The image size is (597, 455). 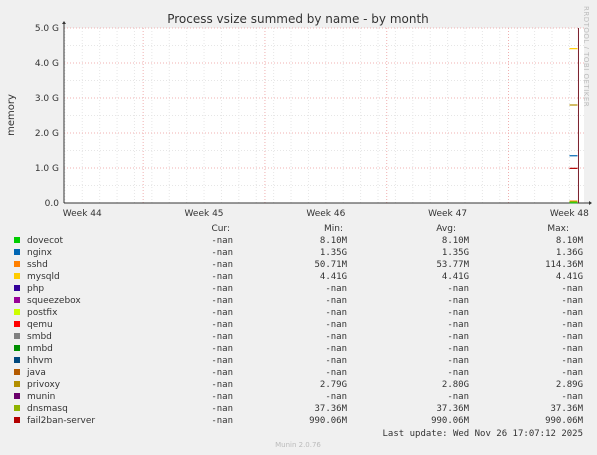 What do you see at coordinates (42, 313) in the screenshot?
I see `legend-series-name: postfix` at bounding box center [42, 313].